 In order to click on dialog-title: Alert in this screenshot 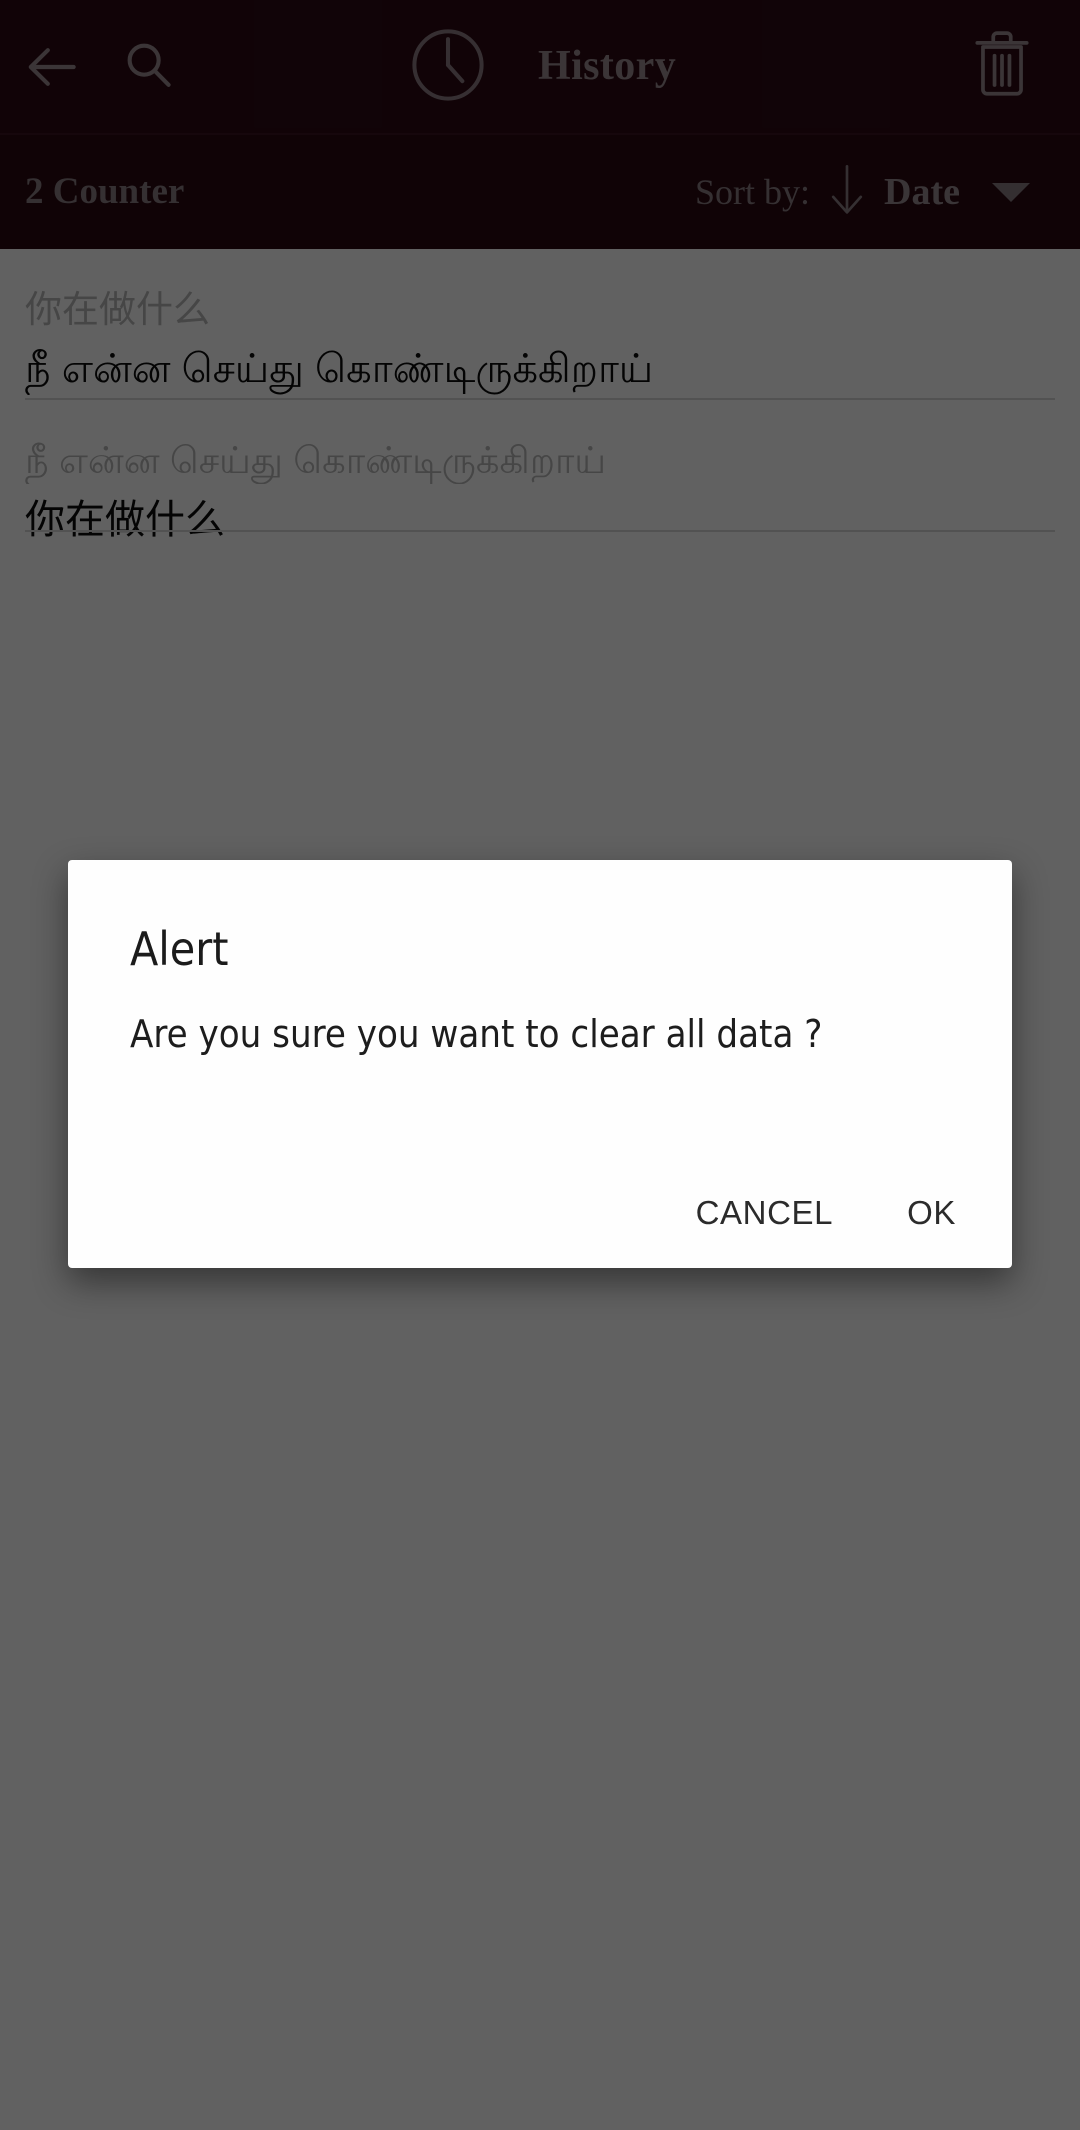, I will do `click(179, 949)`.